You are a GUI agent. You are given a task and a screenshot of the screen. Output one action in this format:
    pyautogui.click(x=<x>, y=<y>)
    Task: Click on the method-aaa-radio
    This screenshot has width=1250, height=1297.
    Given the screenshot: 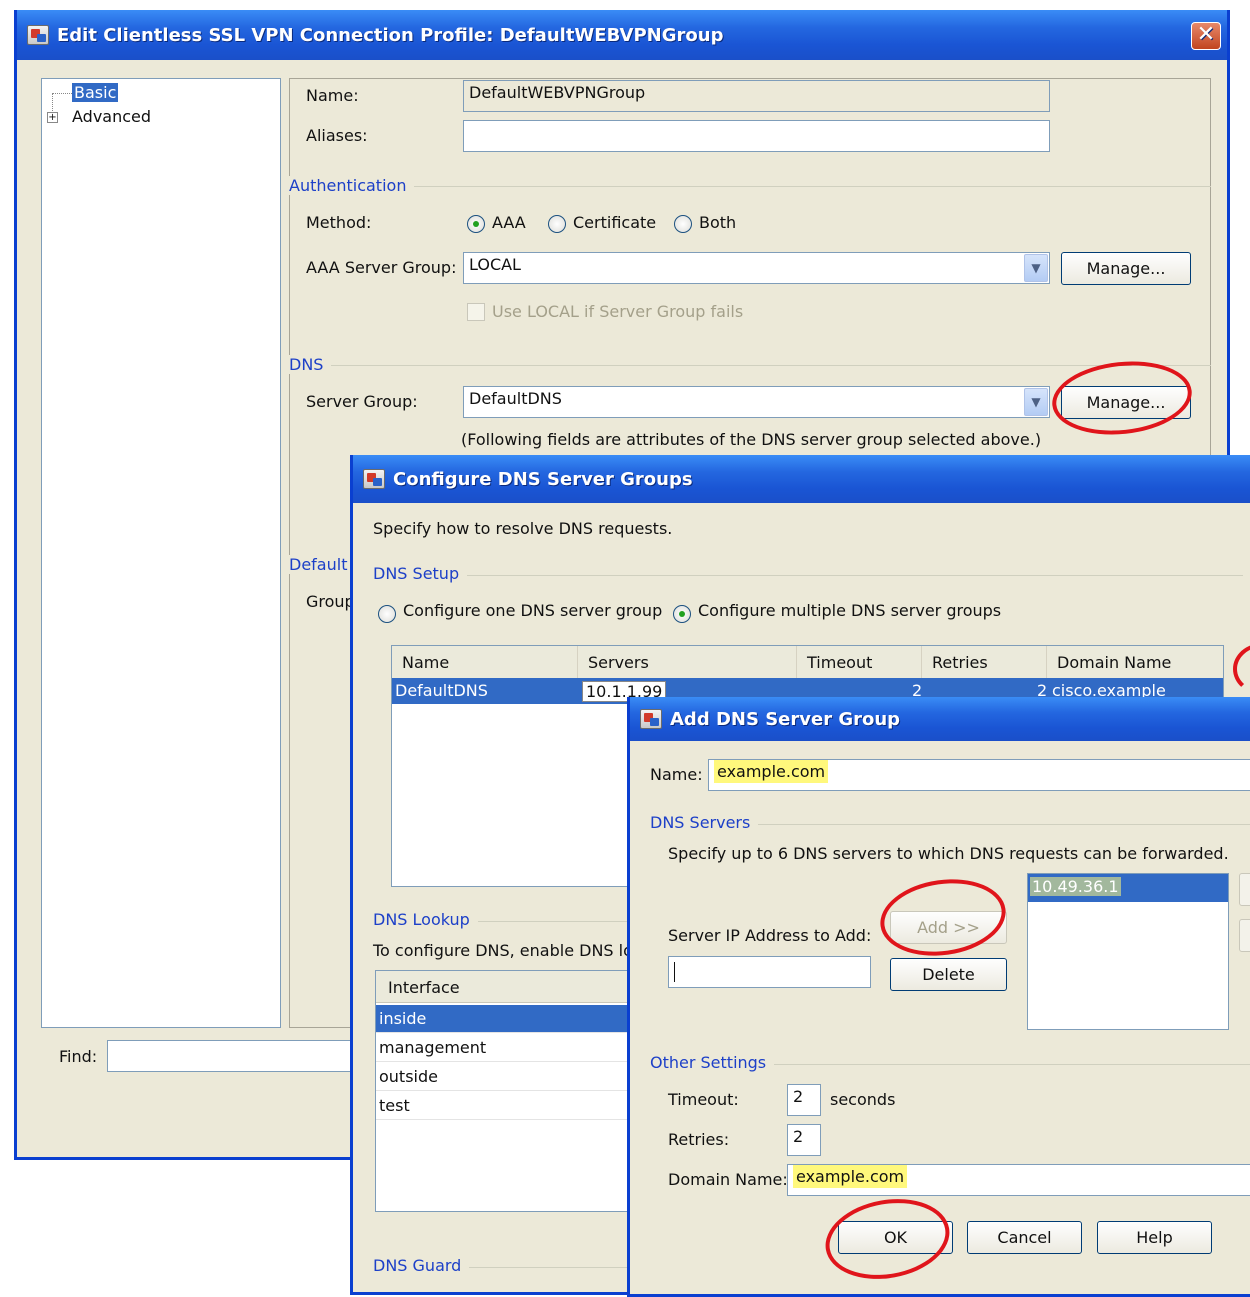 What is the action you would take?
    pyautogui.click(x=476, y=224)
    